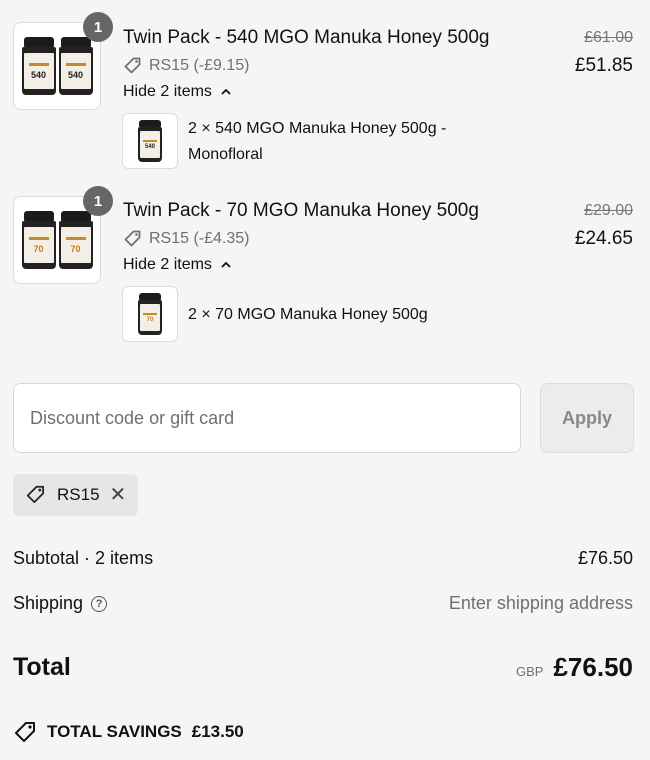  I want to click on subtotal-value: £76.50, so click(605, 558).